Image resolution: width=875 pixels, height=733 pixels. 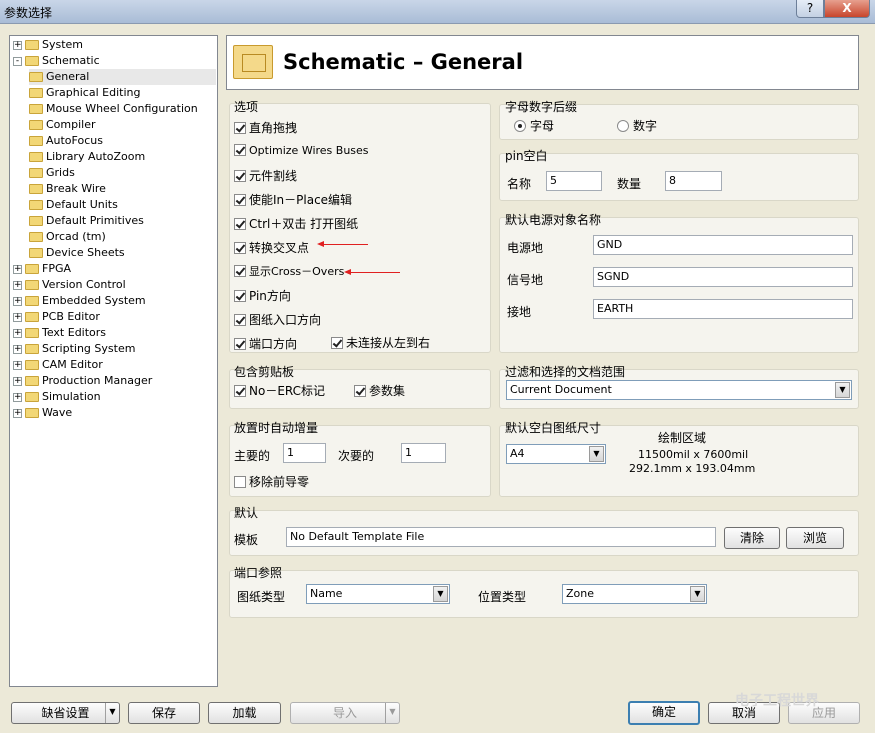 What do you see at coordinates (378, 594) in the screenshot?
I see `sheet-type-select: Name ▼` at bounding box center [378, 594].